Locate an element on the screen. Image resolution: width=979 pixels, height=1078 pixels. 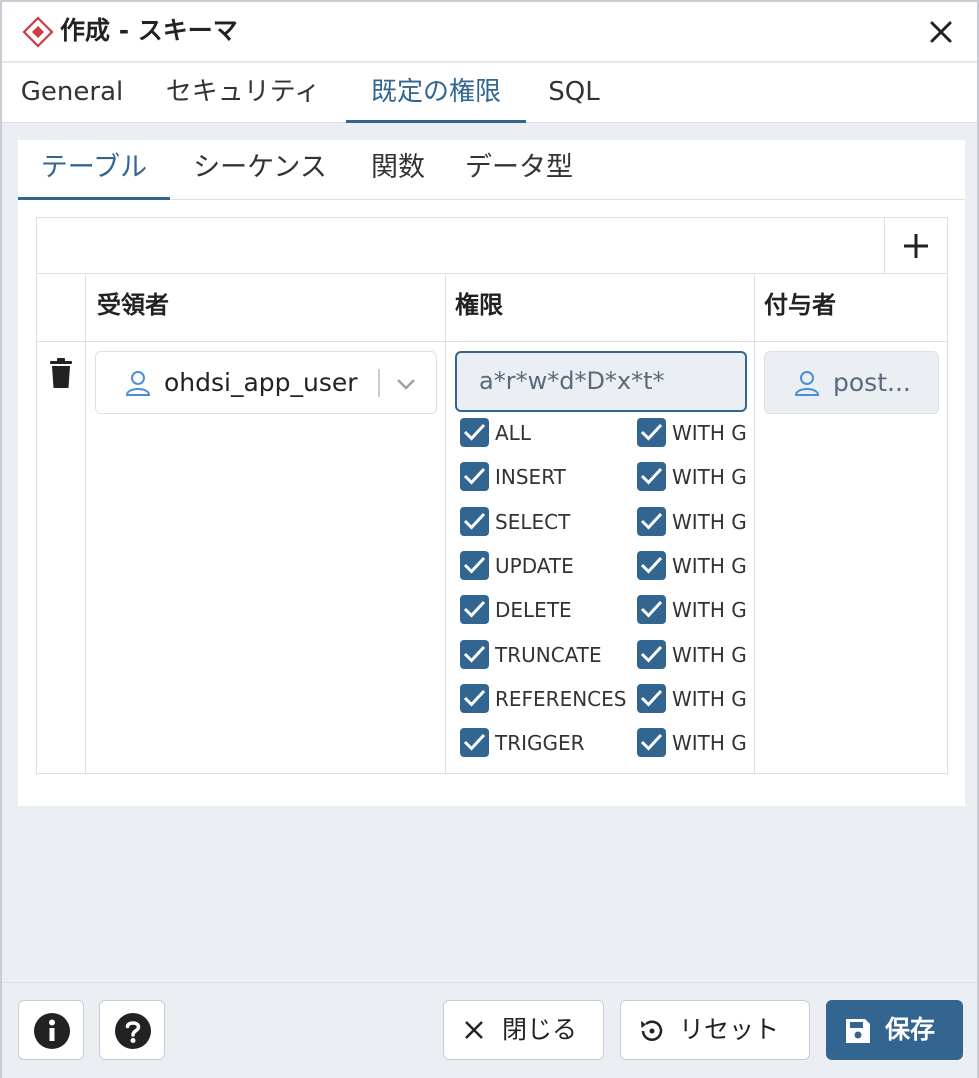
subtab-types: データ型 is located at coordinates (519, 170).